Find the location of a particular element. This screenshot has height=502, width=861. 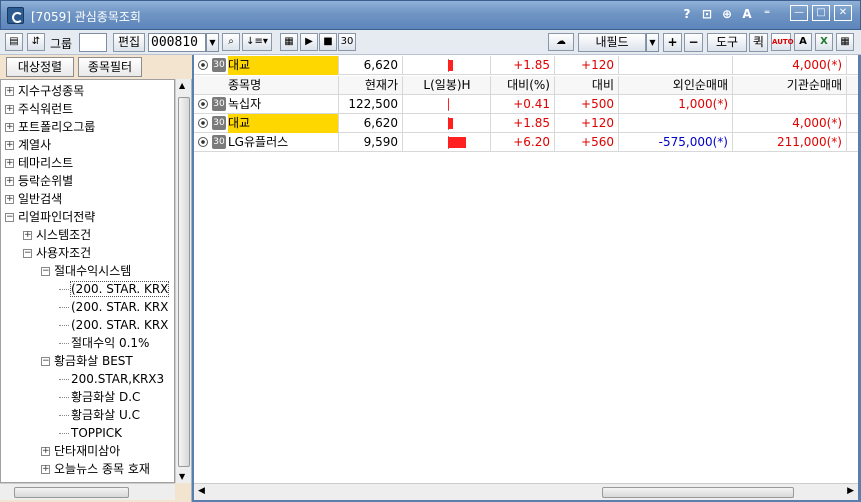

add-button: + is located at coordinates (672, 42).